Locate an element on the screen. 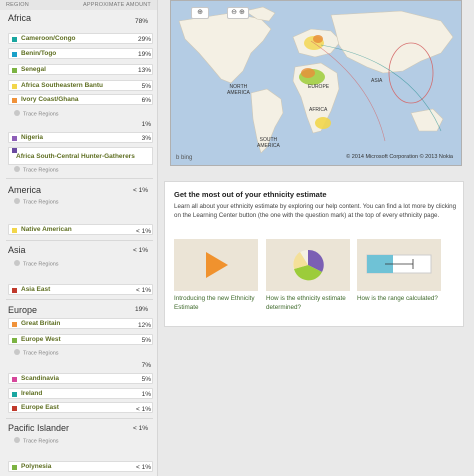  subregion-label: Scandinavia is located at coordinates (40, 378).